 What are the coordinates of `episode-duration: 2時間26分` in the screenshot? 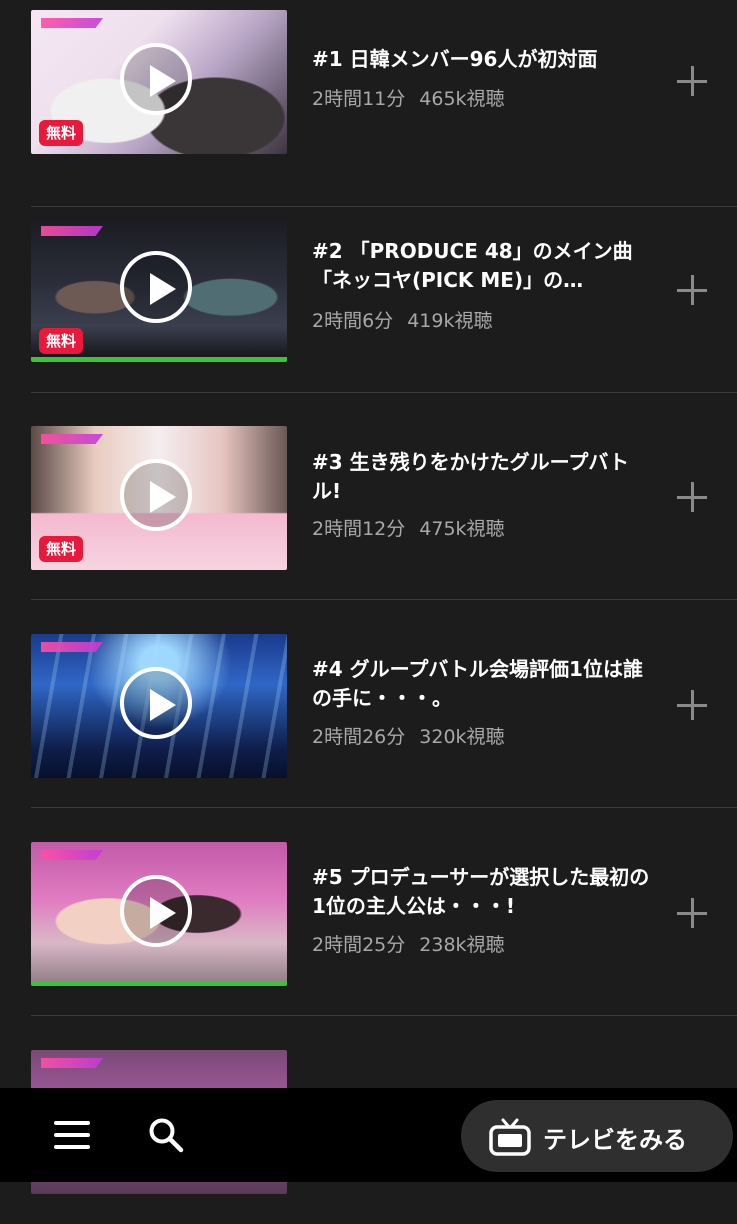 It's located at (359, 737).